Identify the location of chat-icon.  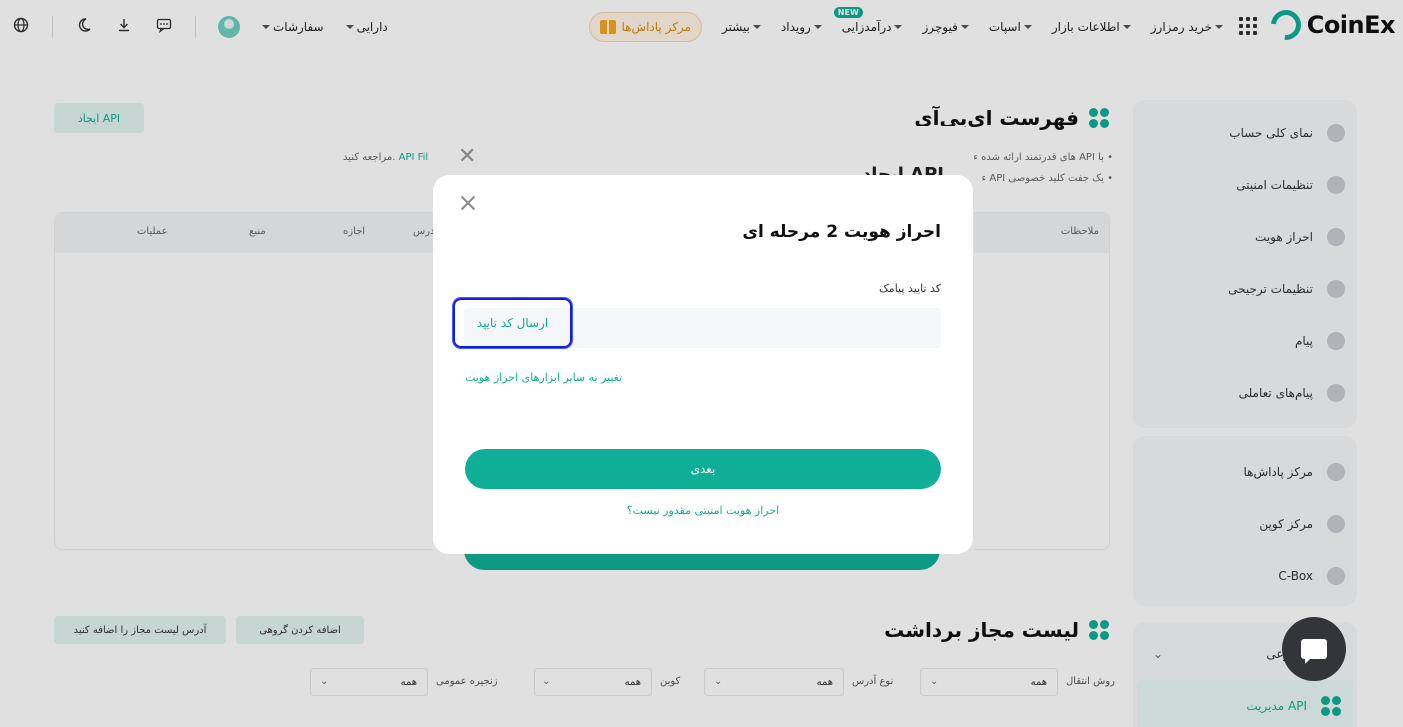
(1314, 651).